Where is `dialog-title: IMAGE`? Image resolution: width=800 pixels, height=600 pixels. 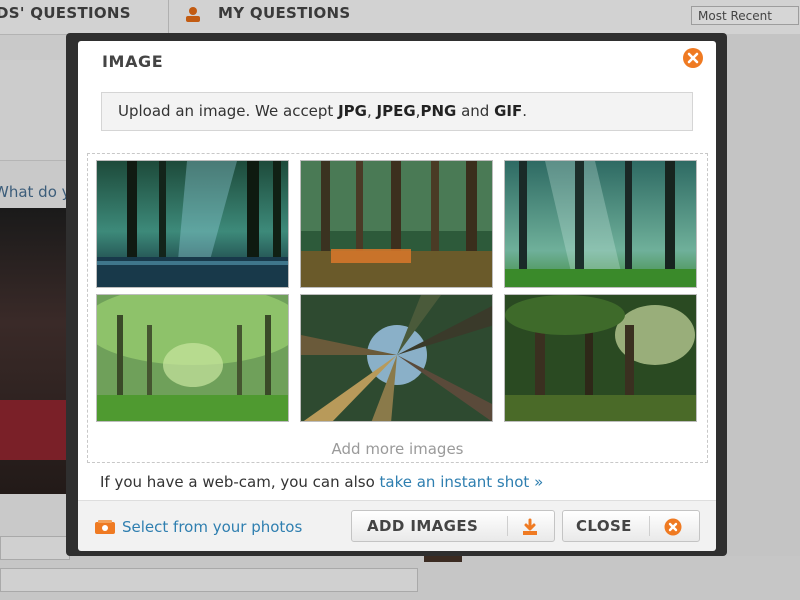 dialog-title: IMAGE is located at coordinates (133, 61).